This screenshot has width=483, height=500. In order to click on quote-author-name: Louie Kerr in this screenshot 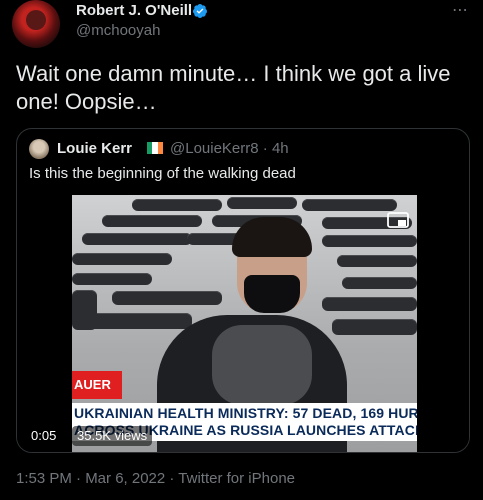, I will do `click(95, 148)`.